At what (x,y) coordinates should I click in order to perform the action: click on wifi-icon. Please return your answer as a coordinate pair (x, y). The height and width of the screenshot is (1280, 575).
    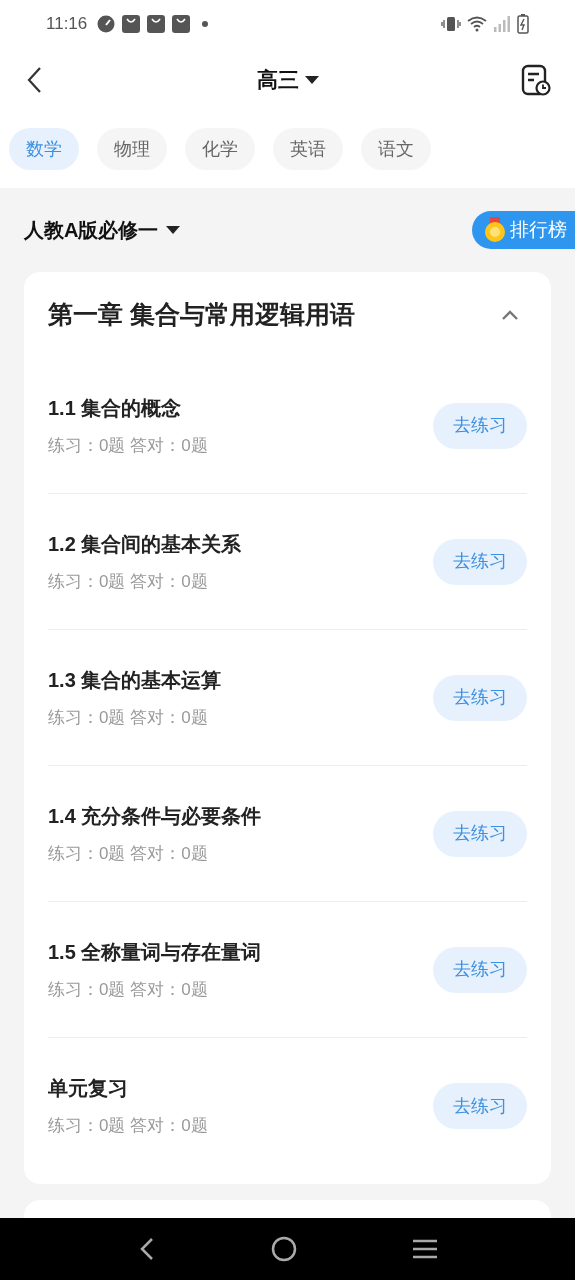
    Looking at the image, I should click on (477, 24).